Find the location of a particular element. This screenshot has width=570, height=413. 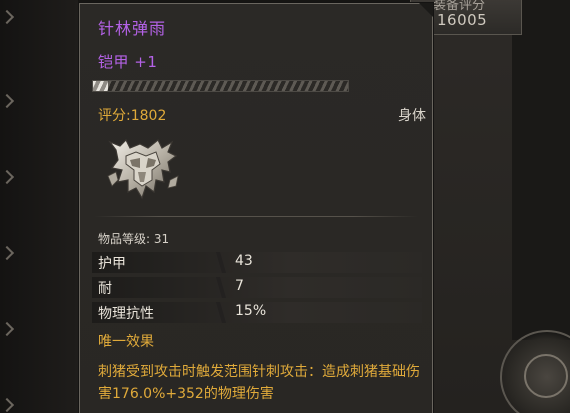

stat-value: 43 is located at coordinates (244, 261).